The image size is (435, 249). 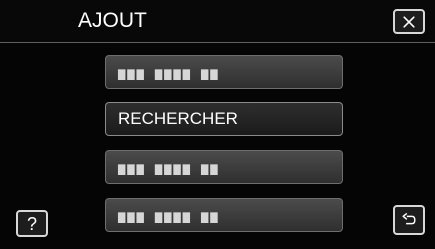 What do you see at coordinates (178, 118) in the screenshot?
I see `rechercher-label: RECHERCHER` at bounding box center [178, 118].